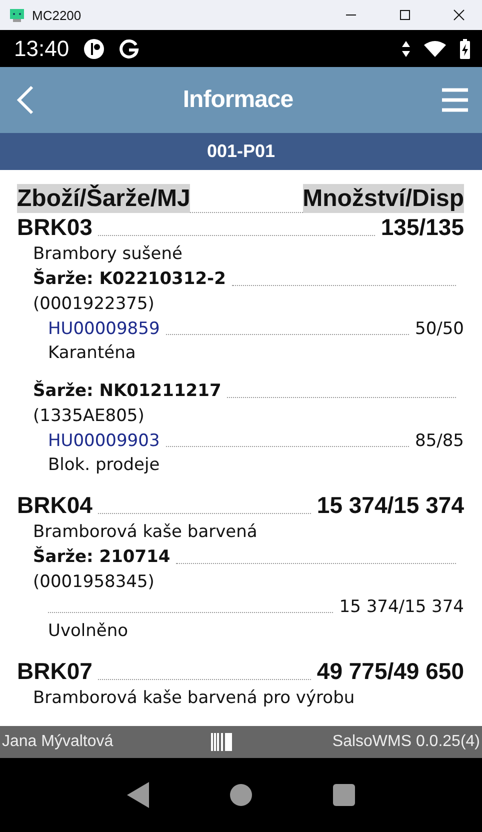 This screenshot has height=832, width=482. Describe the element at coordinates (383, 198) in the screenshot. I see `column-header: Množství/Disp` at that location.